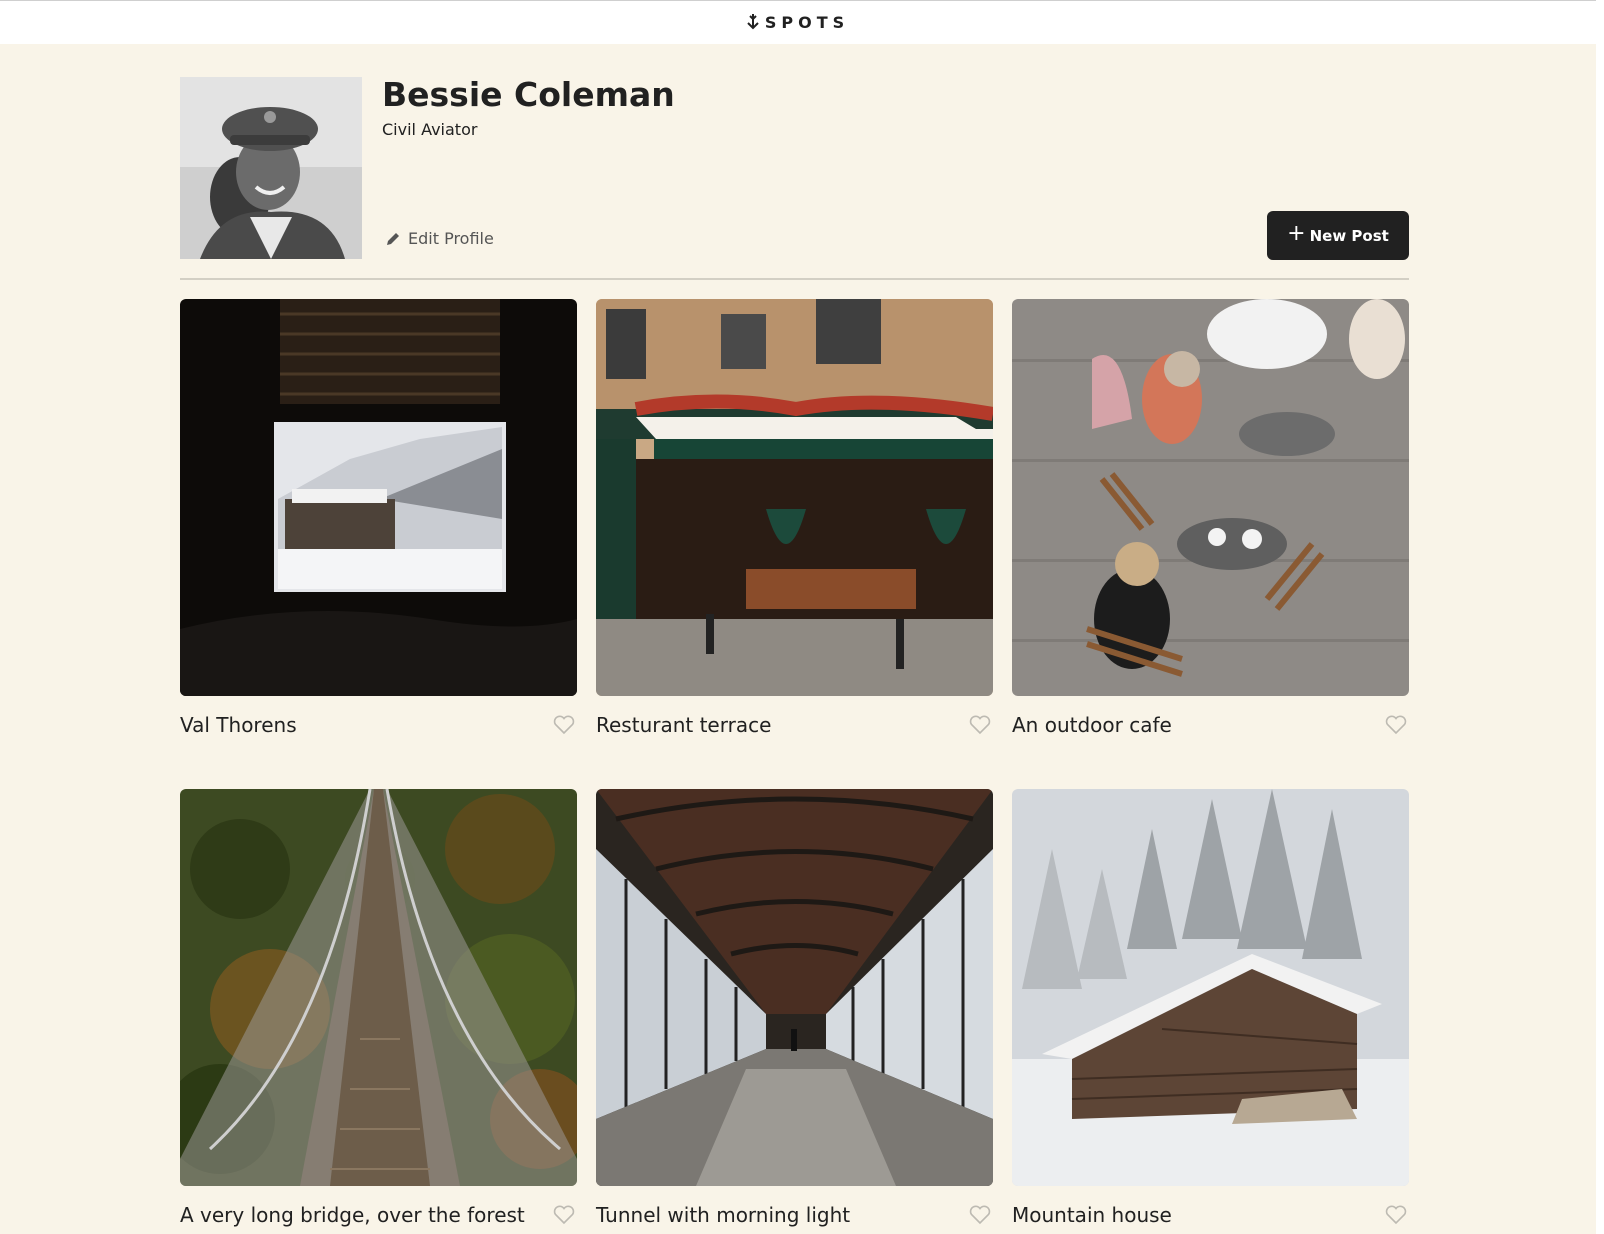 This screenshot has height=1234, width=1604. Describe the element at coordinates (1296, 233) in the screenshot. I see `plus-icon: +` at that location.